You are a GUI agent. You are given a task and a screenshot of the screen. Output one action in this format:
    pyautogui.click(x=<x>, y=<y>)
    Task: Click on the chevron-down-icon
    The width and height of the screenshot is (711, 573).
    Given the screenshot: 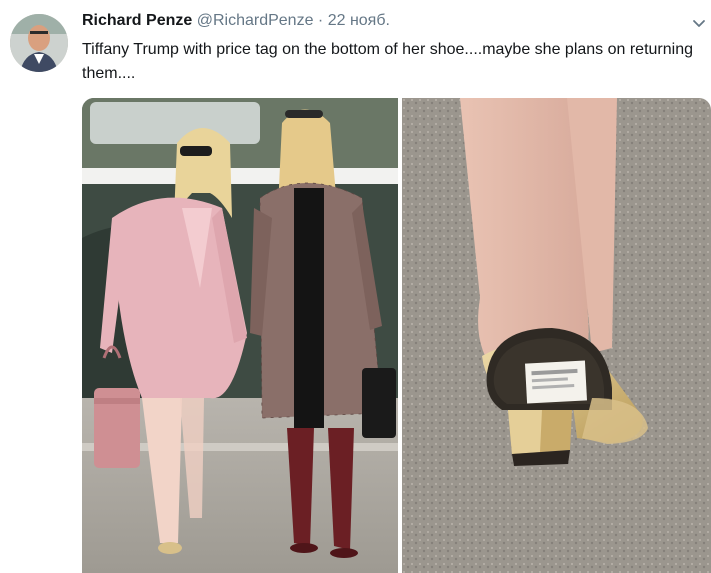 What is the action you would take?
    pyautogui.click(x=699, y=23)
    